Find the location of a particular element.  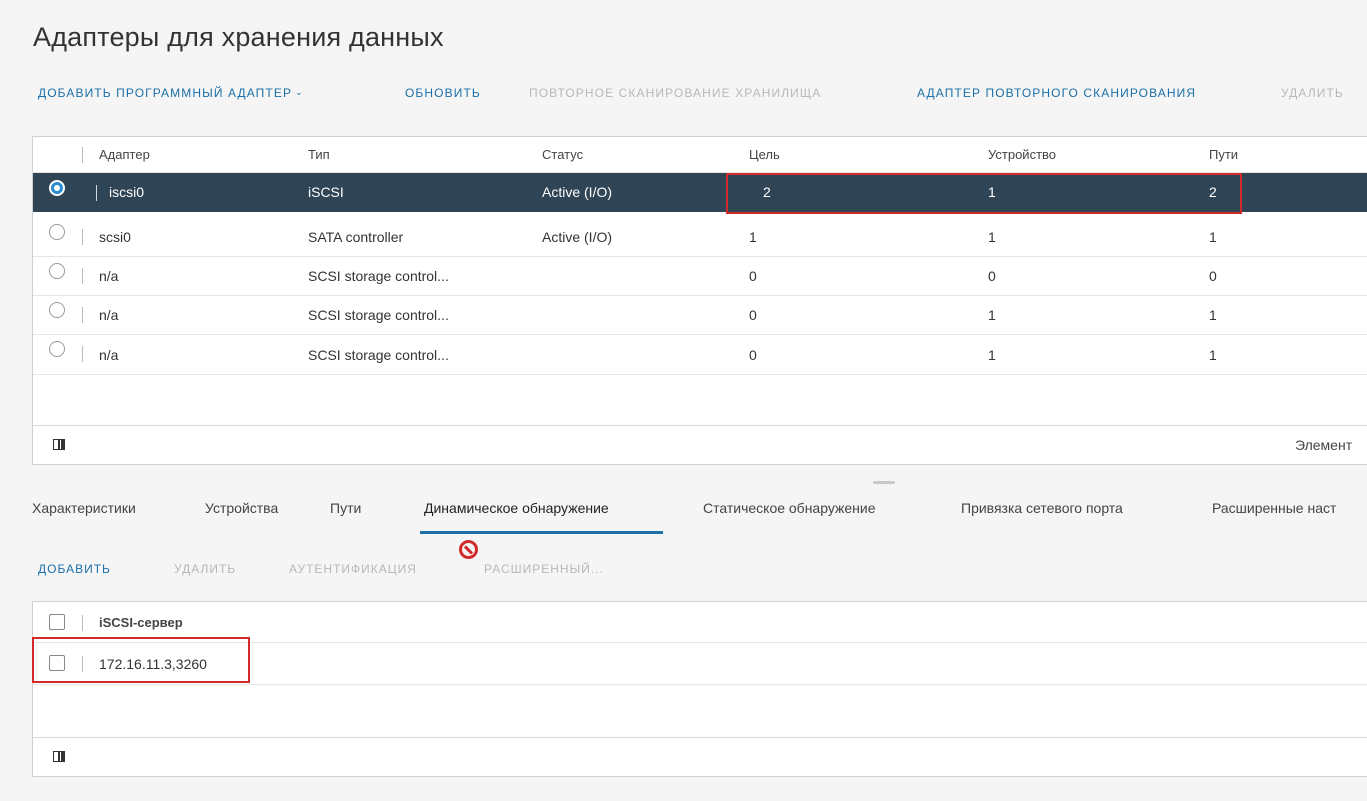

not-allowed-icon is located at coordinates (468, 549).